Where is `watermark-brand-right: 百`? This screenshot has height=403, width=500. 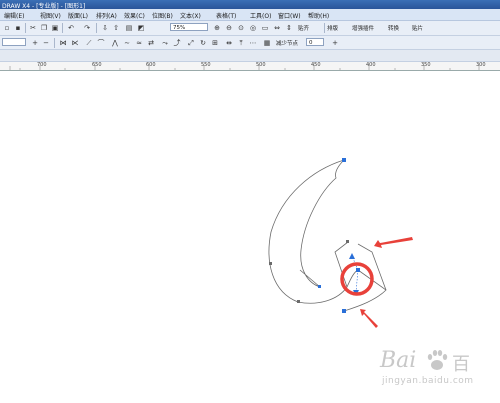 watermark-brand-right: 百 is located at coordinates (461, 364).